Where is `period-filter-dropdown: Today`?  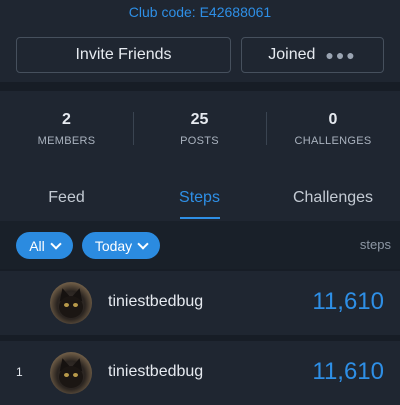
period-filter-dropdown: Today is located at coordinates (121, 245).